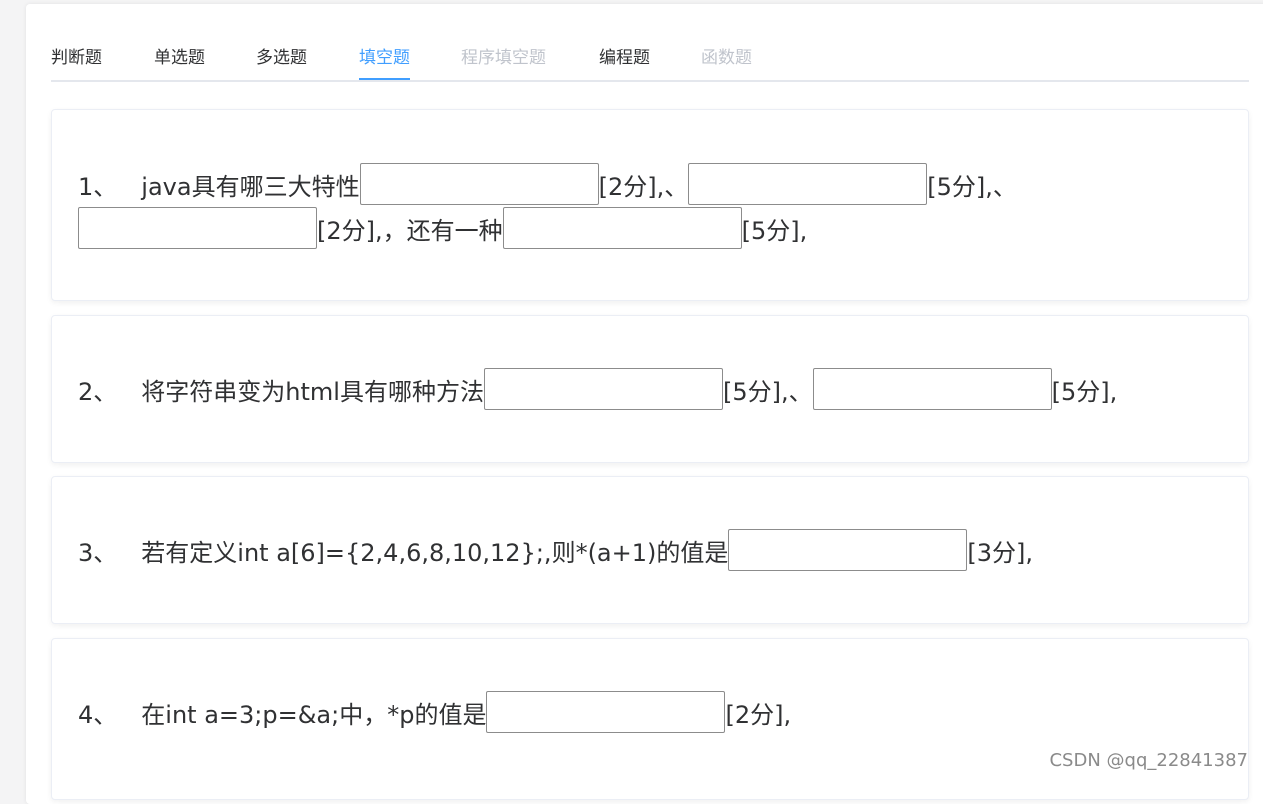 The height and width of the screenshot is (804, 1263). I want to click on watermark: CSDN @qq_22841387, so click(1148, 760).